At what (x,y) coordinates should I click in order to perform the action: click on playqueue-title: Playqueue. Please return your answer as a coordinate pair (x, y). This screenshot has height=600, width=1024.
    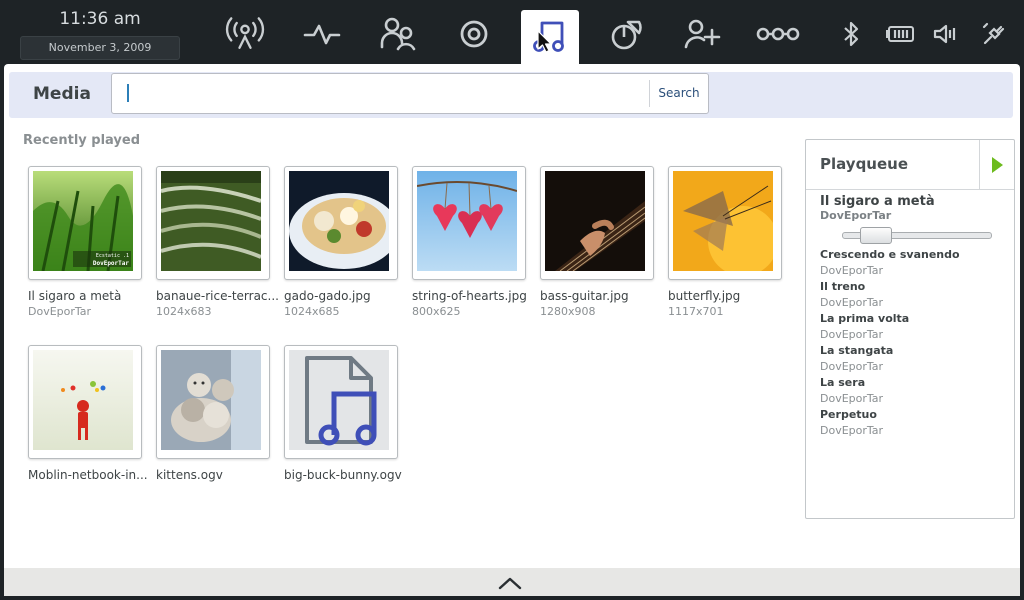
    Looking at the image, I should click on (864, 164).